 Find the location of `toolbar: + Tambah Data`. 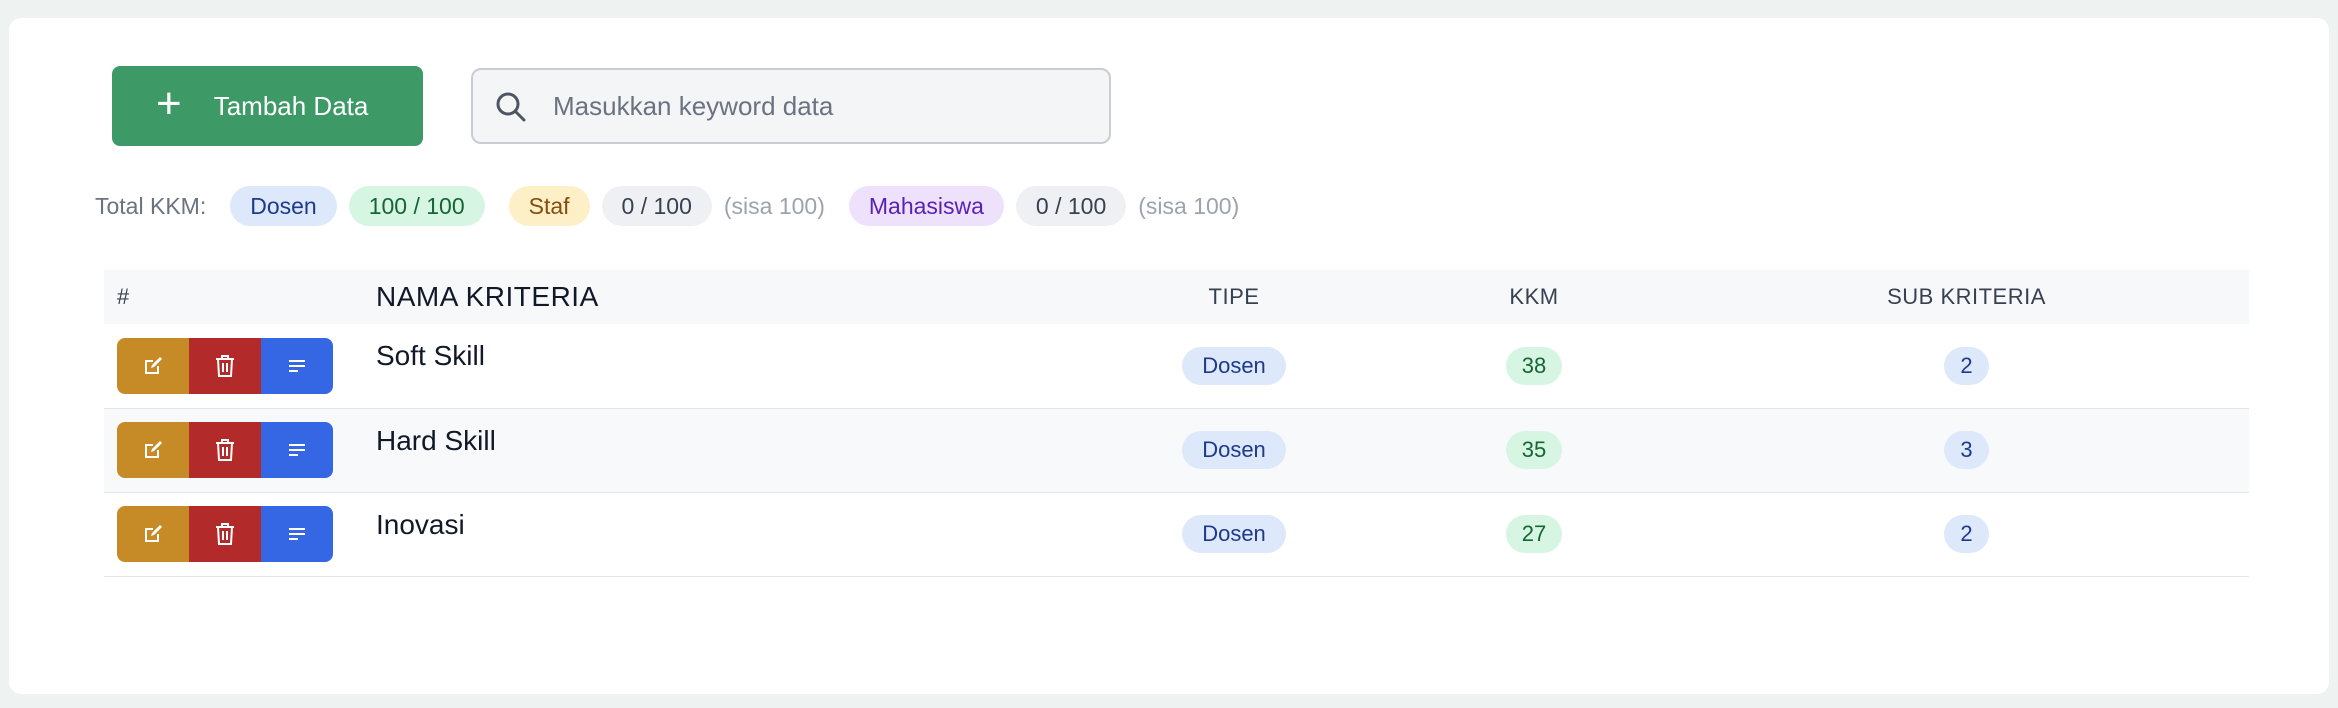

toolbar: + Tambah Data is located at coordinates (611, 106).